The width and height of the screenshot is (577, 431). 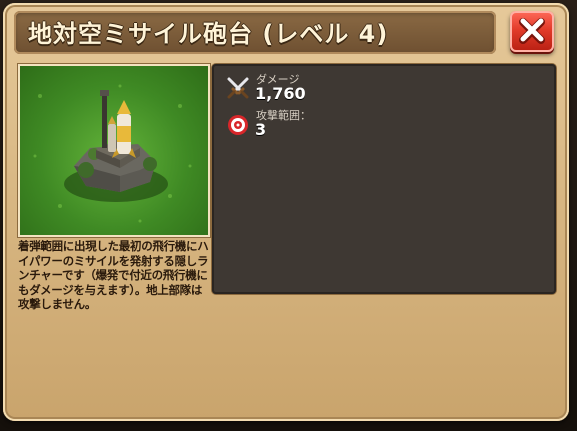 What do you see at coordinates (238, 125) in the screenshot?
I see `target-icon` at bounding box center [238, 125].